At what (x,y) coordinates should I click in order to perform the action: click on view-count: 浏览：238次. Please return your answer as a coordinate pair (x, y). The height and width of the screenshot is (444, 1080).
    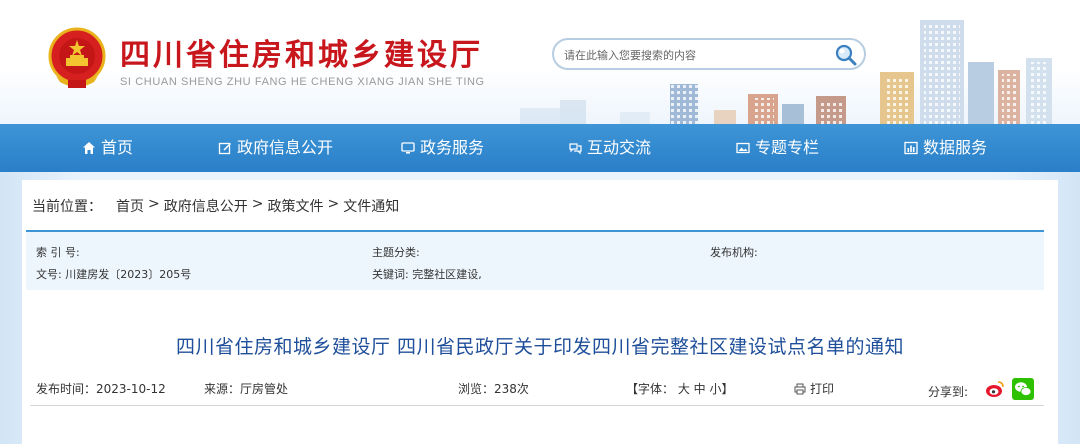
    Looking at the image, I should click on (493, 388).